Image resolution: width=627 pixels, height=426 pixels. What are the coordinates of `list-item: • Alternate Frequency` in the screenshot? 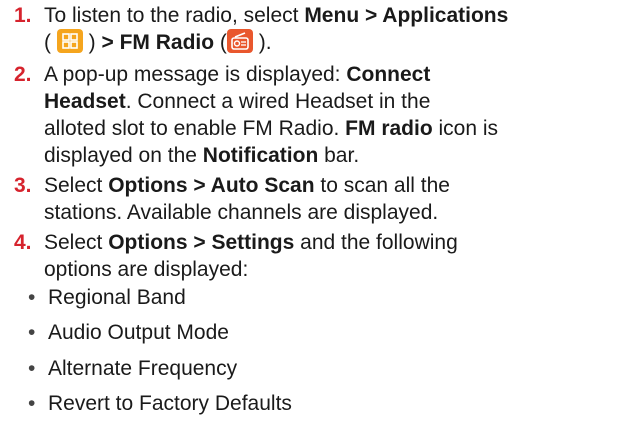 It's located at (133, 368).